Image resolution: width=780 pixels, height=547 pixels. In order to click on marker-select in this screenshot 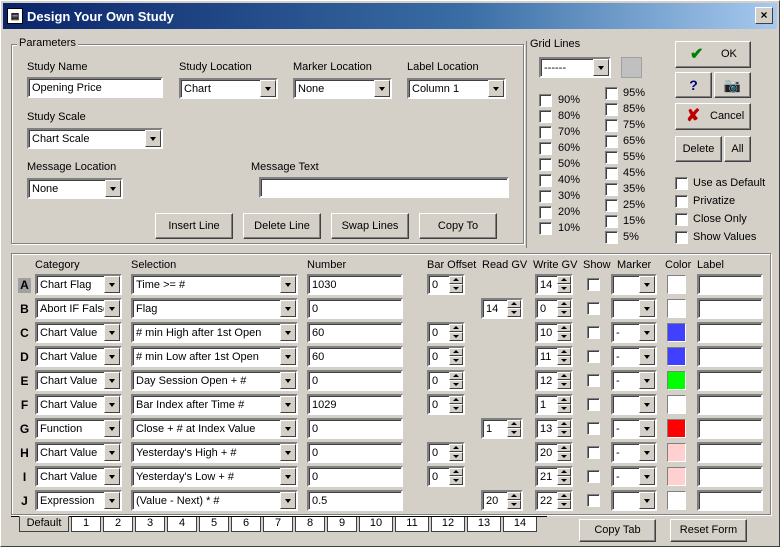, I will do `click(634, 404)`.